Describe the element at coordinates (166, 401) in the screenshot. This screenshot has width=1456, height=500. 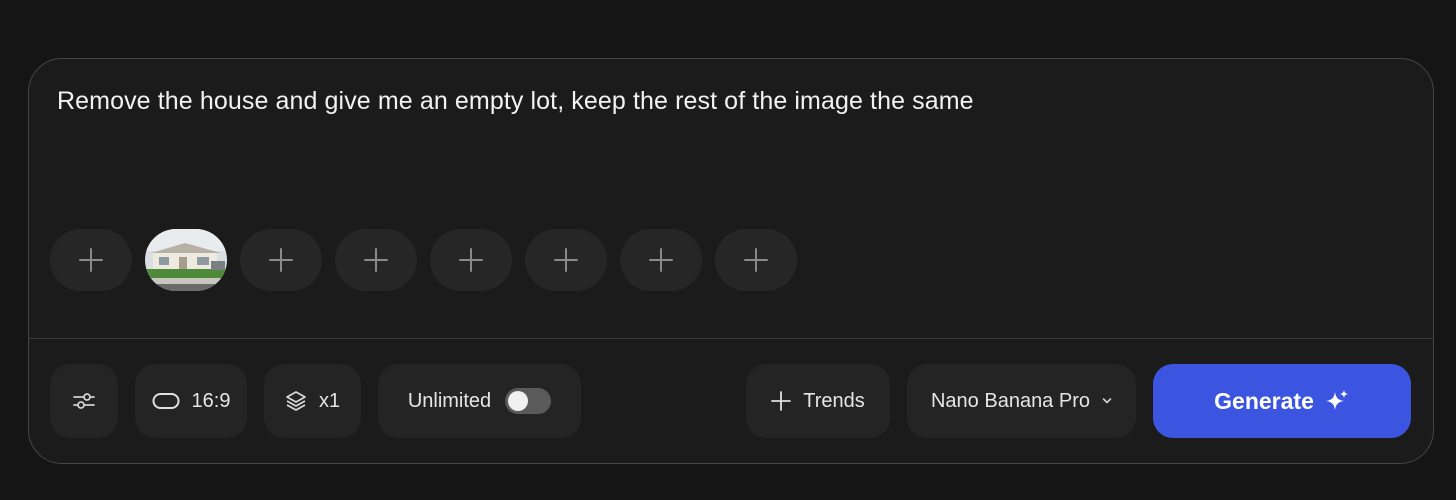
I see `aspect-ratio-icon` at that location.